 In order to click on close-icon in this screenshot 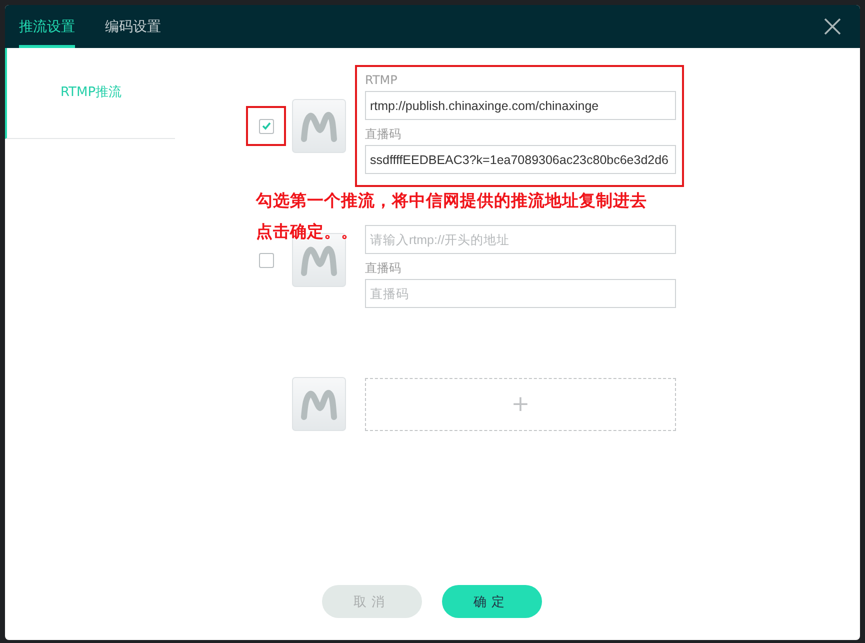, I will do `click(832, 26)`.